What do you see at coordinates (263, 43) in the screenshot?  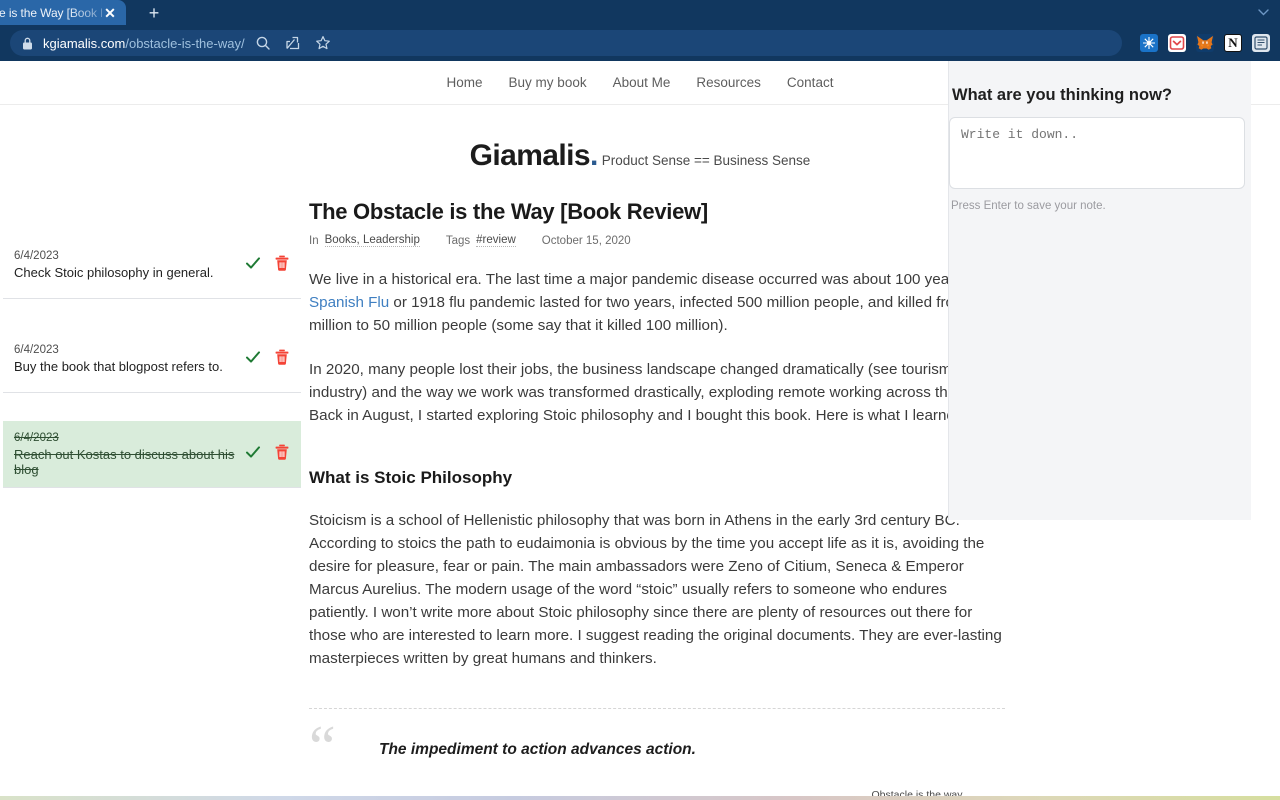 I see `search-icon` at bounding box center [263, 43].